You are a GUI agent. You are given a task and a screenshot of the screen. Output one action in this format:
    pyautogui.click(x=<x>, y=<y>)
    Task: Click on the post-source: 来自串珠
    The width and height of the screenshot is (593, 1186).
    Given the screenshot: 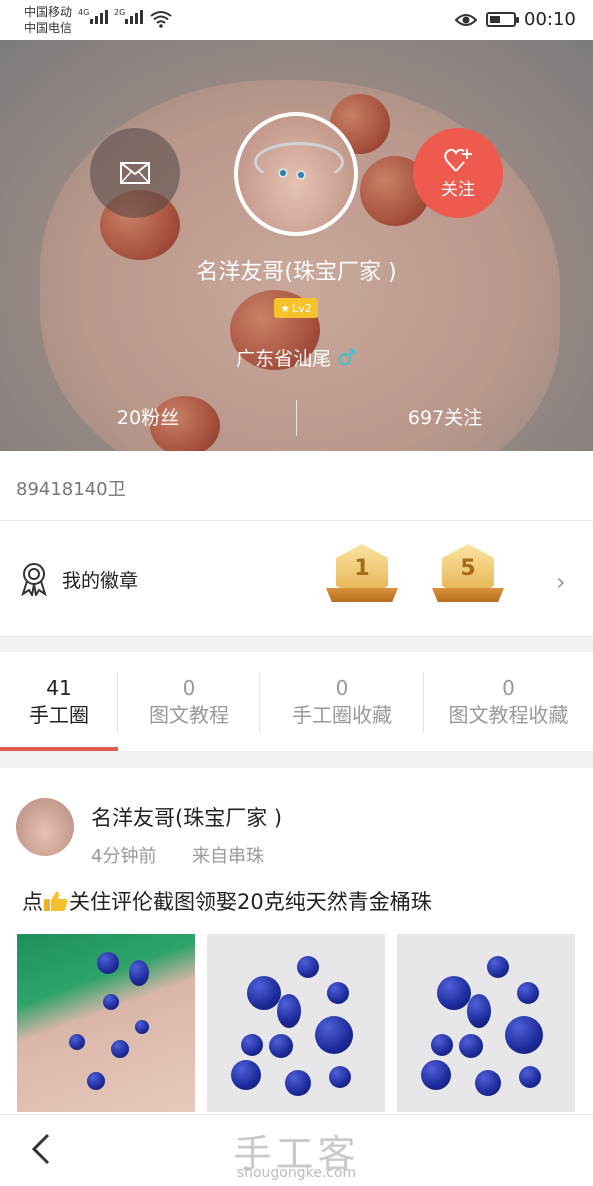 What is the action you would take?
    pyautogui.click(x=228, y=856)
    